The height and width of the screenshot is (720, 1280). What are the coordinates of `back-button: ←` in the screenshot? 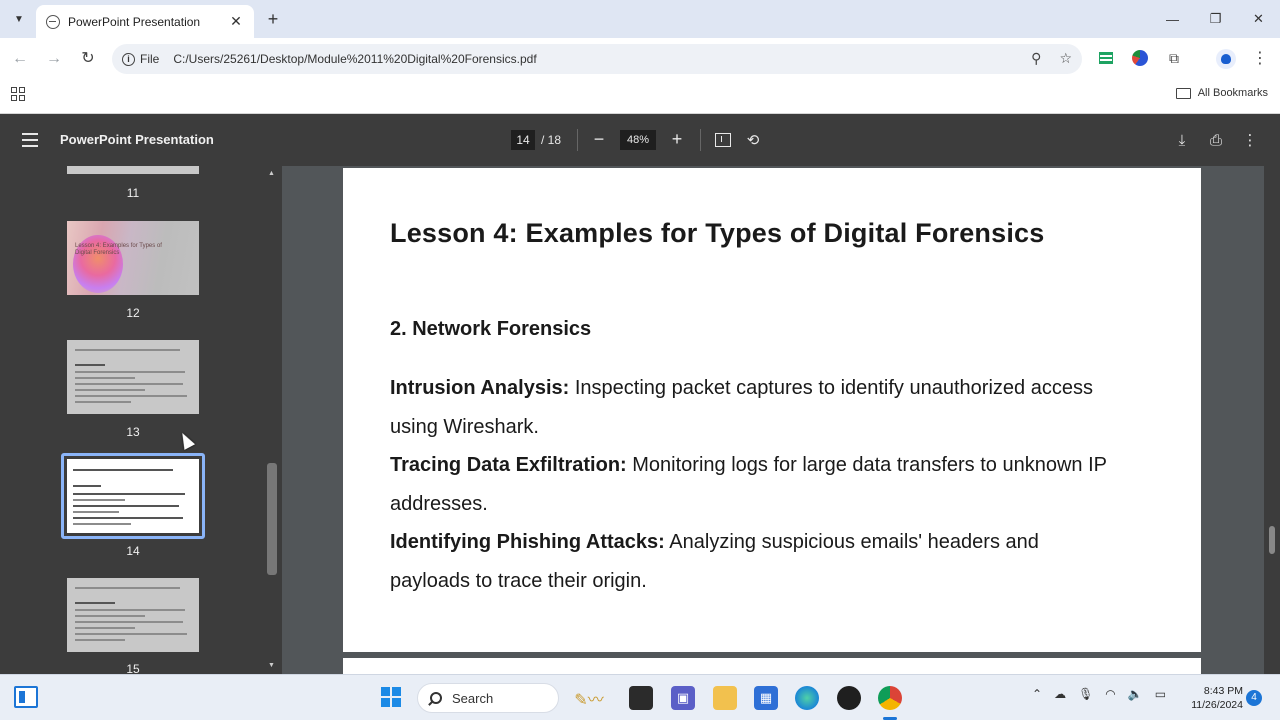 It's located at (20, 59).